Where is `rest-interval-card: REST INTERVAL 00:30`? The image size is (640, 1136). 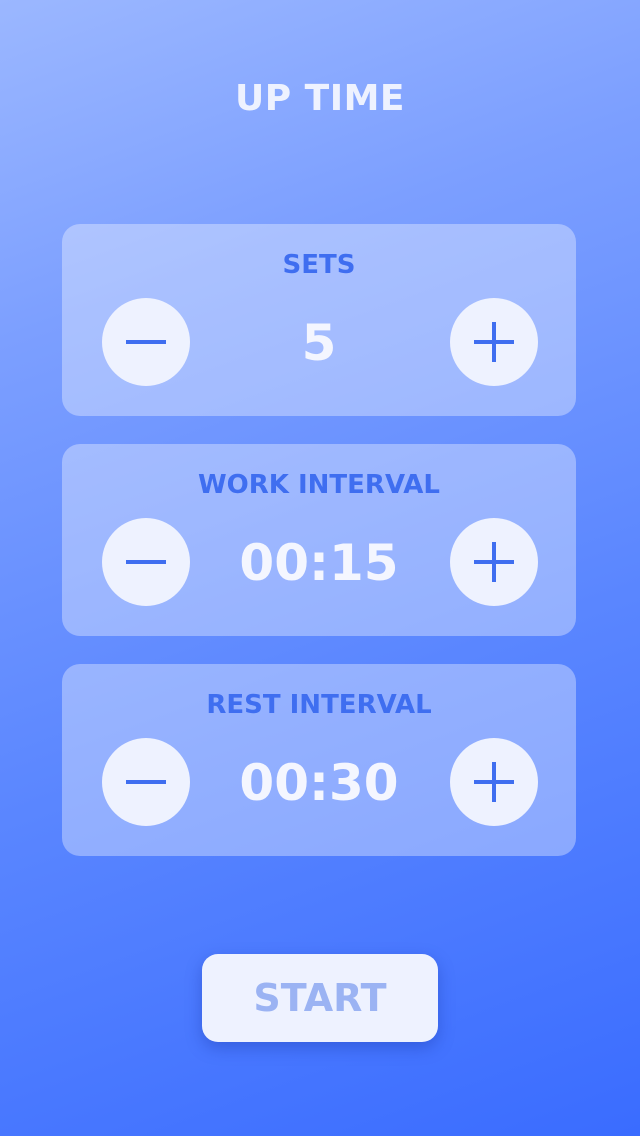 rest-interval-card: REST INTERVAL 00:30 is located at coordinates (319, 760).